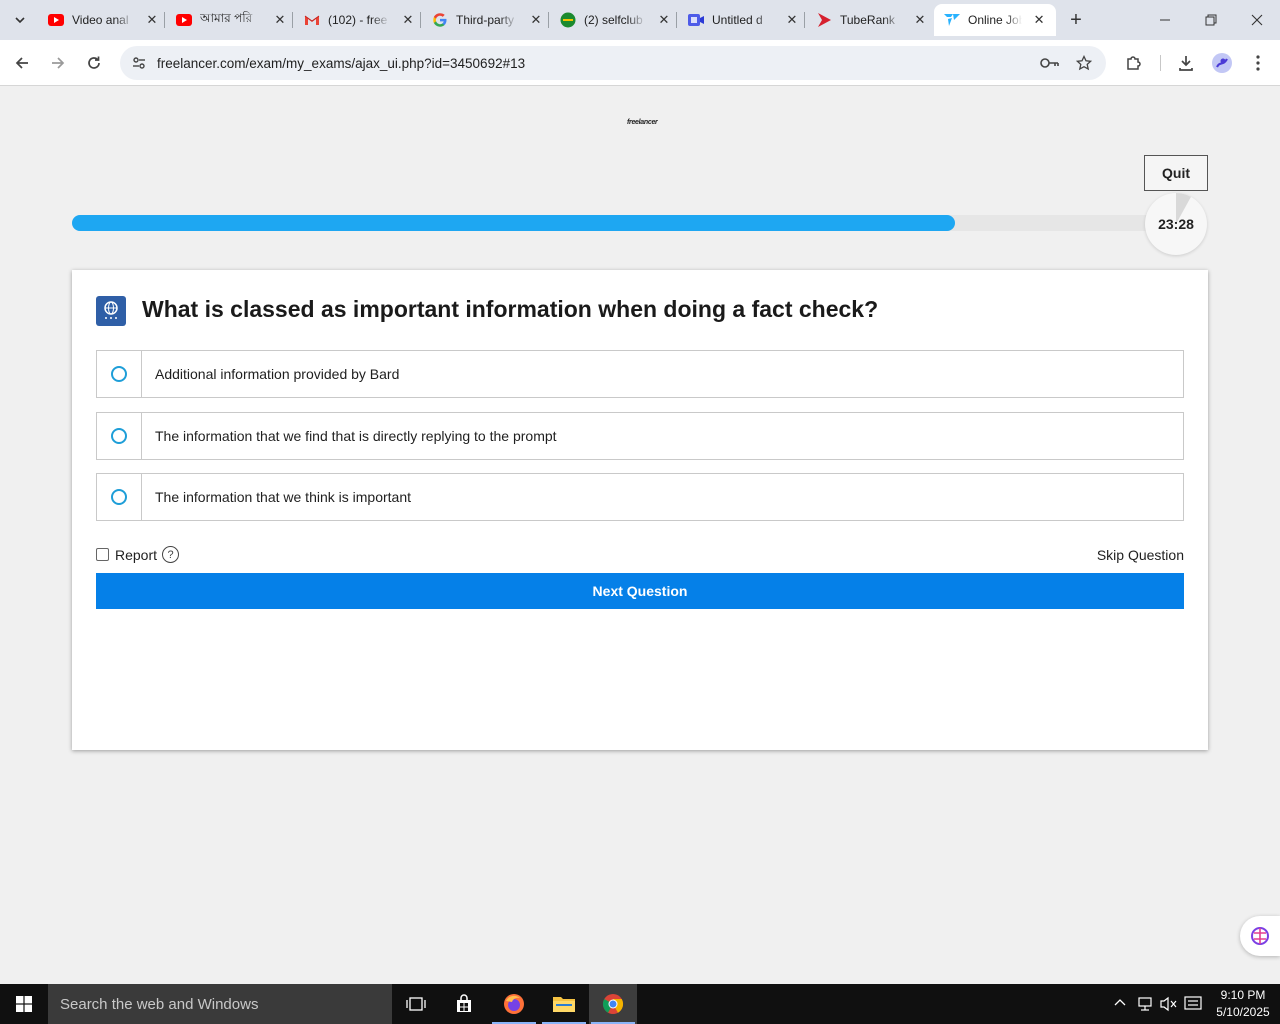 The width and height of the screenshot is (1280, 1024). I want to click on skip-question-link: Skip Question, so click(1140, 555).